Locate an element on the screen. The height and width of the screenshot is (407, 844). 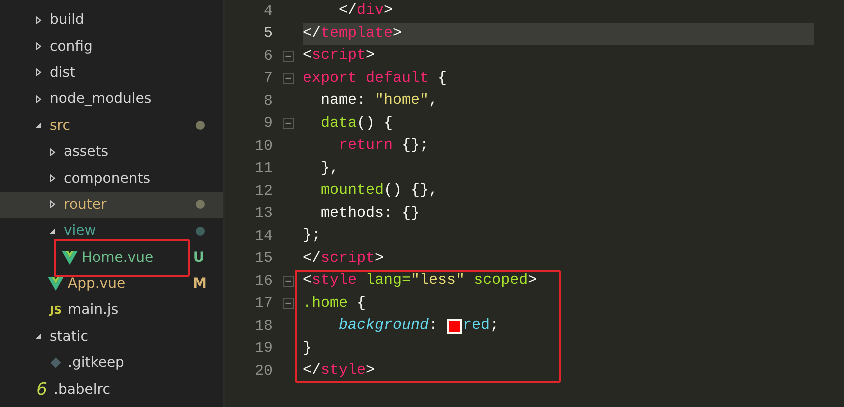
tree-item: node_modules is located at coordinates (111, 99).